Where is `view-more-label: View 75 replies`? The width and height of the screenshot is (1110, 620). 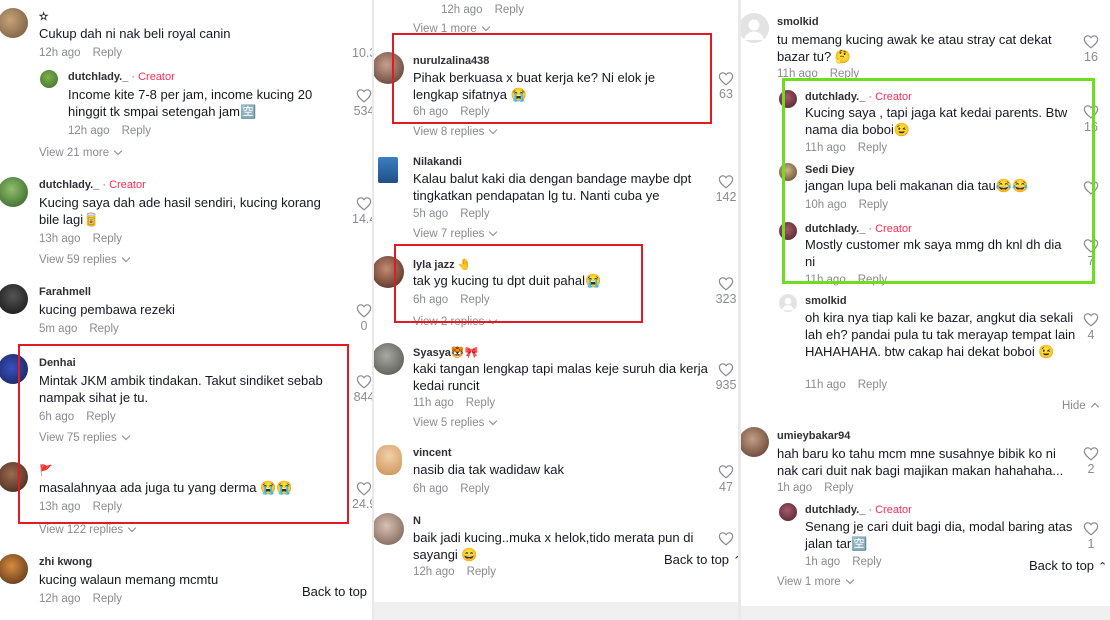 view-more-label: View 75 replies is located at coordinates (78, 438).